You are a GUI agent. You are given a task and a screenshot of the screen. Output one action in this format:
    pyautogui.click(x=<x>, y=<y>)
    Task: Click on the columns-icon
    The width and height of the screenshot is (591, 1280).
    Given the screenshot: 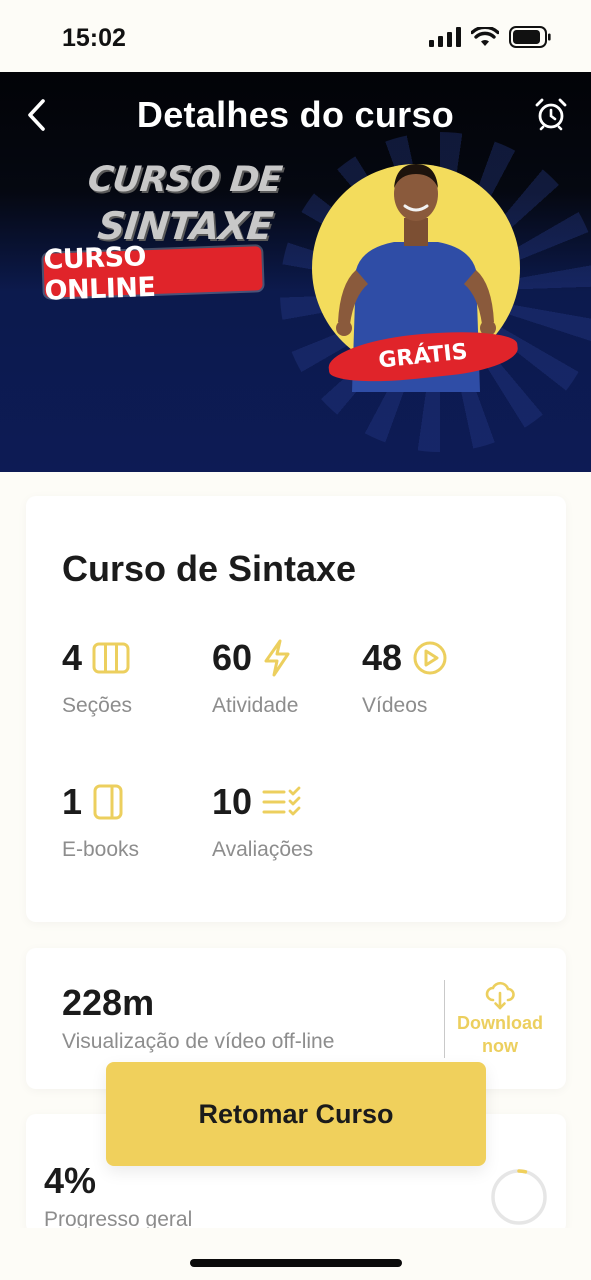 What is the action you would take?
    pyautogui.click(x=111, y=658)
    